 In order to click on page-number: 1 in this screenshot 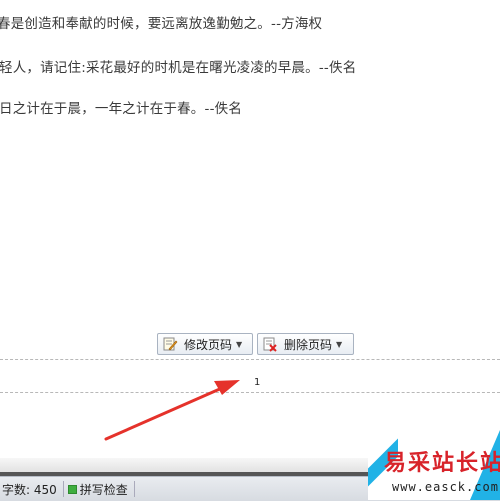, I will do `click(257, 382)`.